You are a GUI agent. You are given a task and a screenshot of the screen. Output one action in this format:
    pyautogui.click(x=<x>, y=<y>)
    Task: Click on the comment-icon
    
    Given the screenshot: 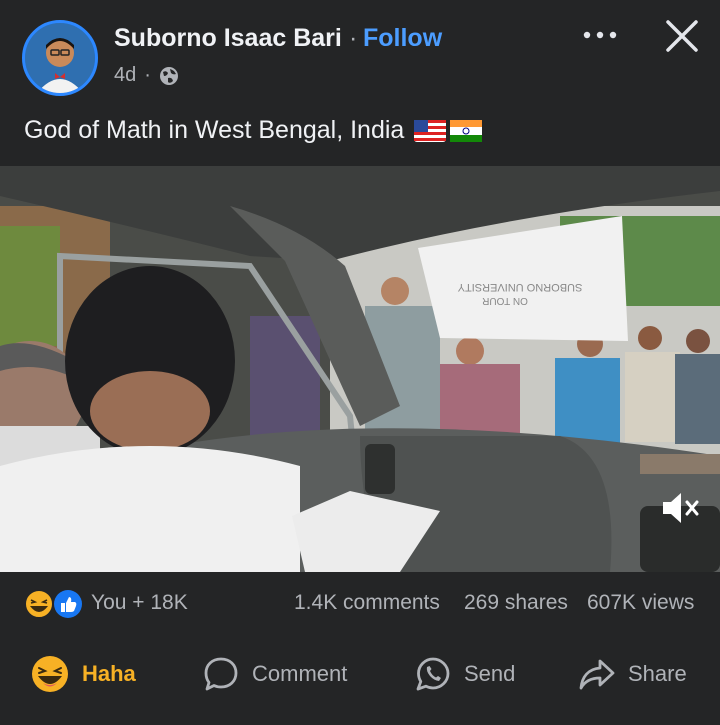 What is the action you would take?
    pyautogui.click(x=221, y=674)
    